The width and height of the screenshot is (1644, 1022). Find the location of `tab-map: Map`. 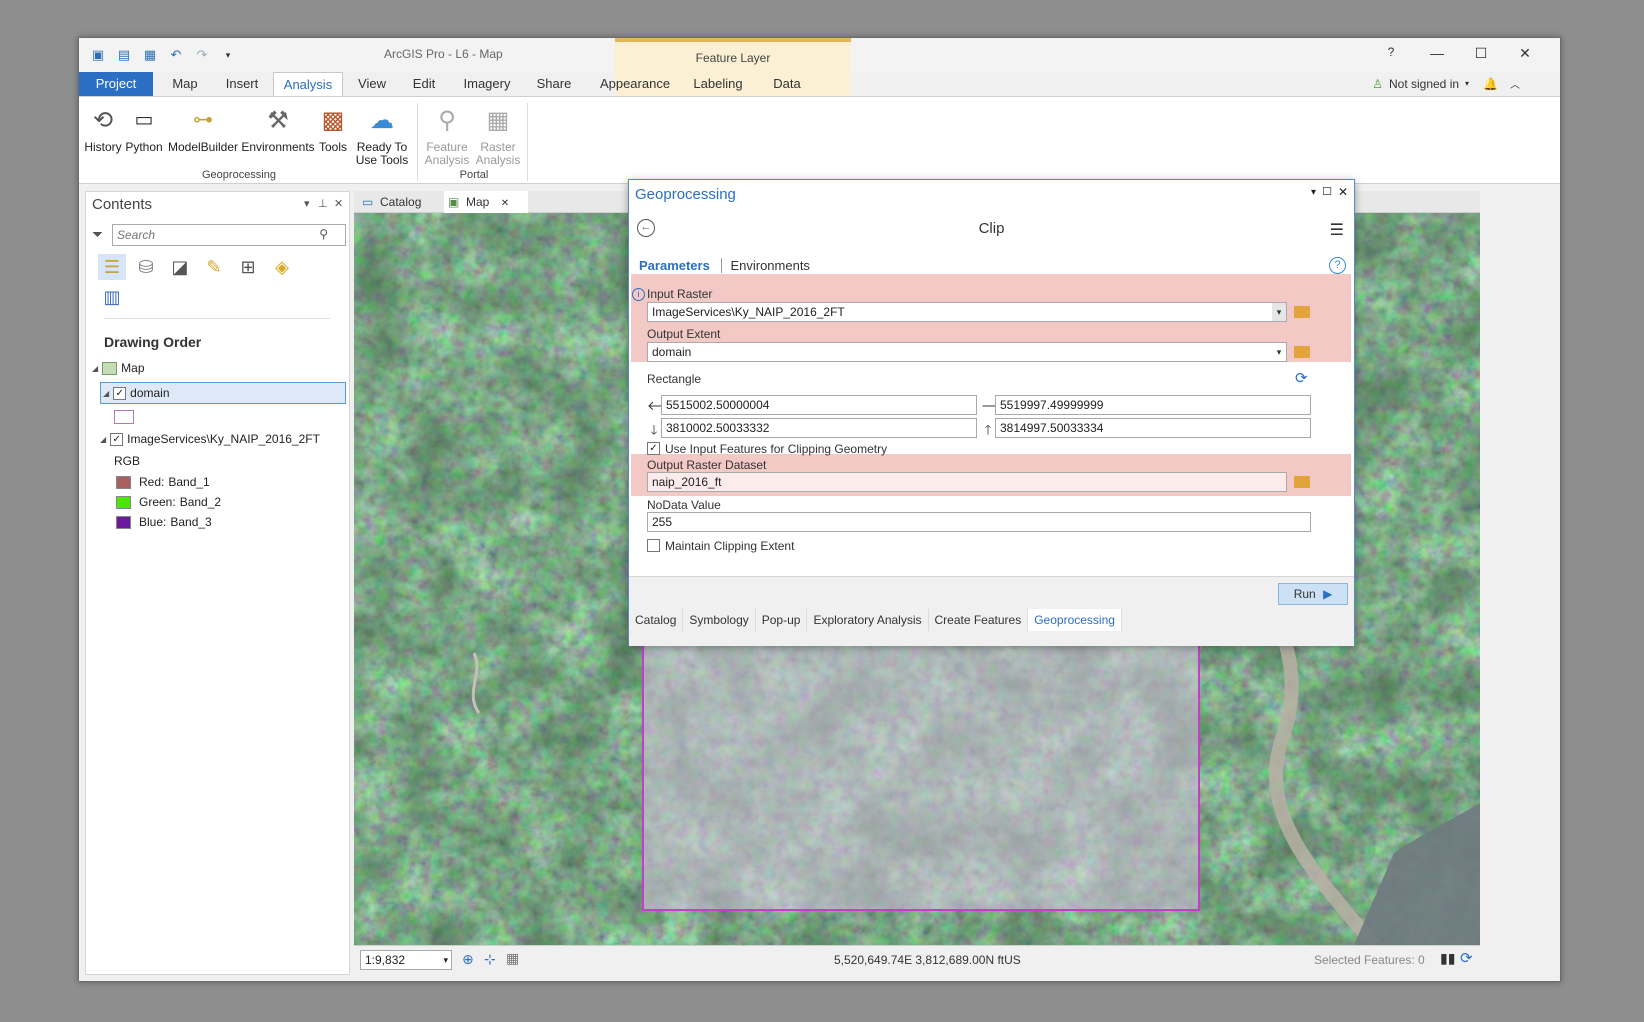

tab-map: Map is located at coordinates (185, 84).